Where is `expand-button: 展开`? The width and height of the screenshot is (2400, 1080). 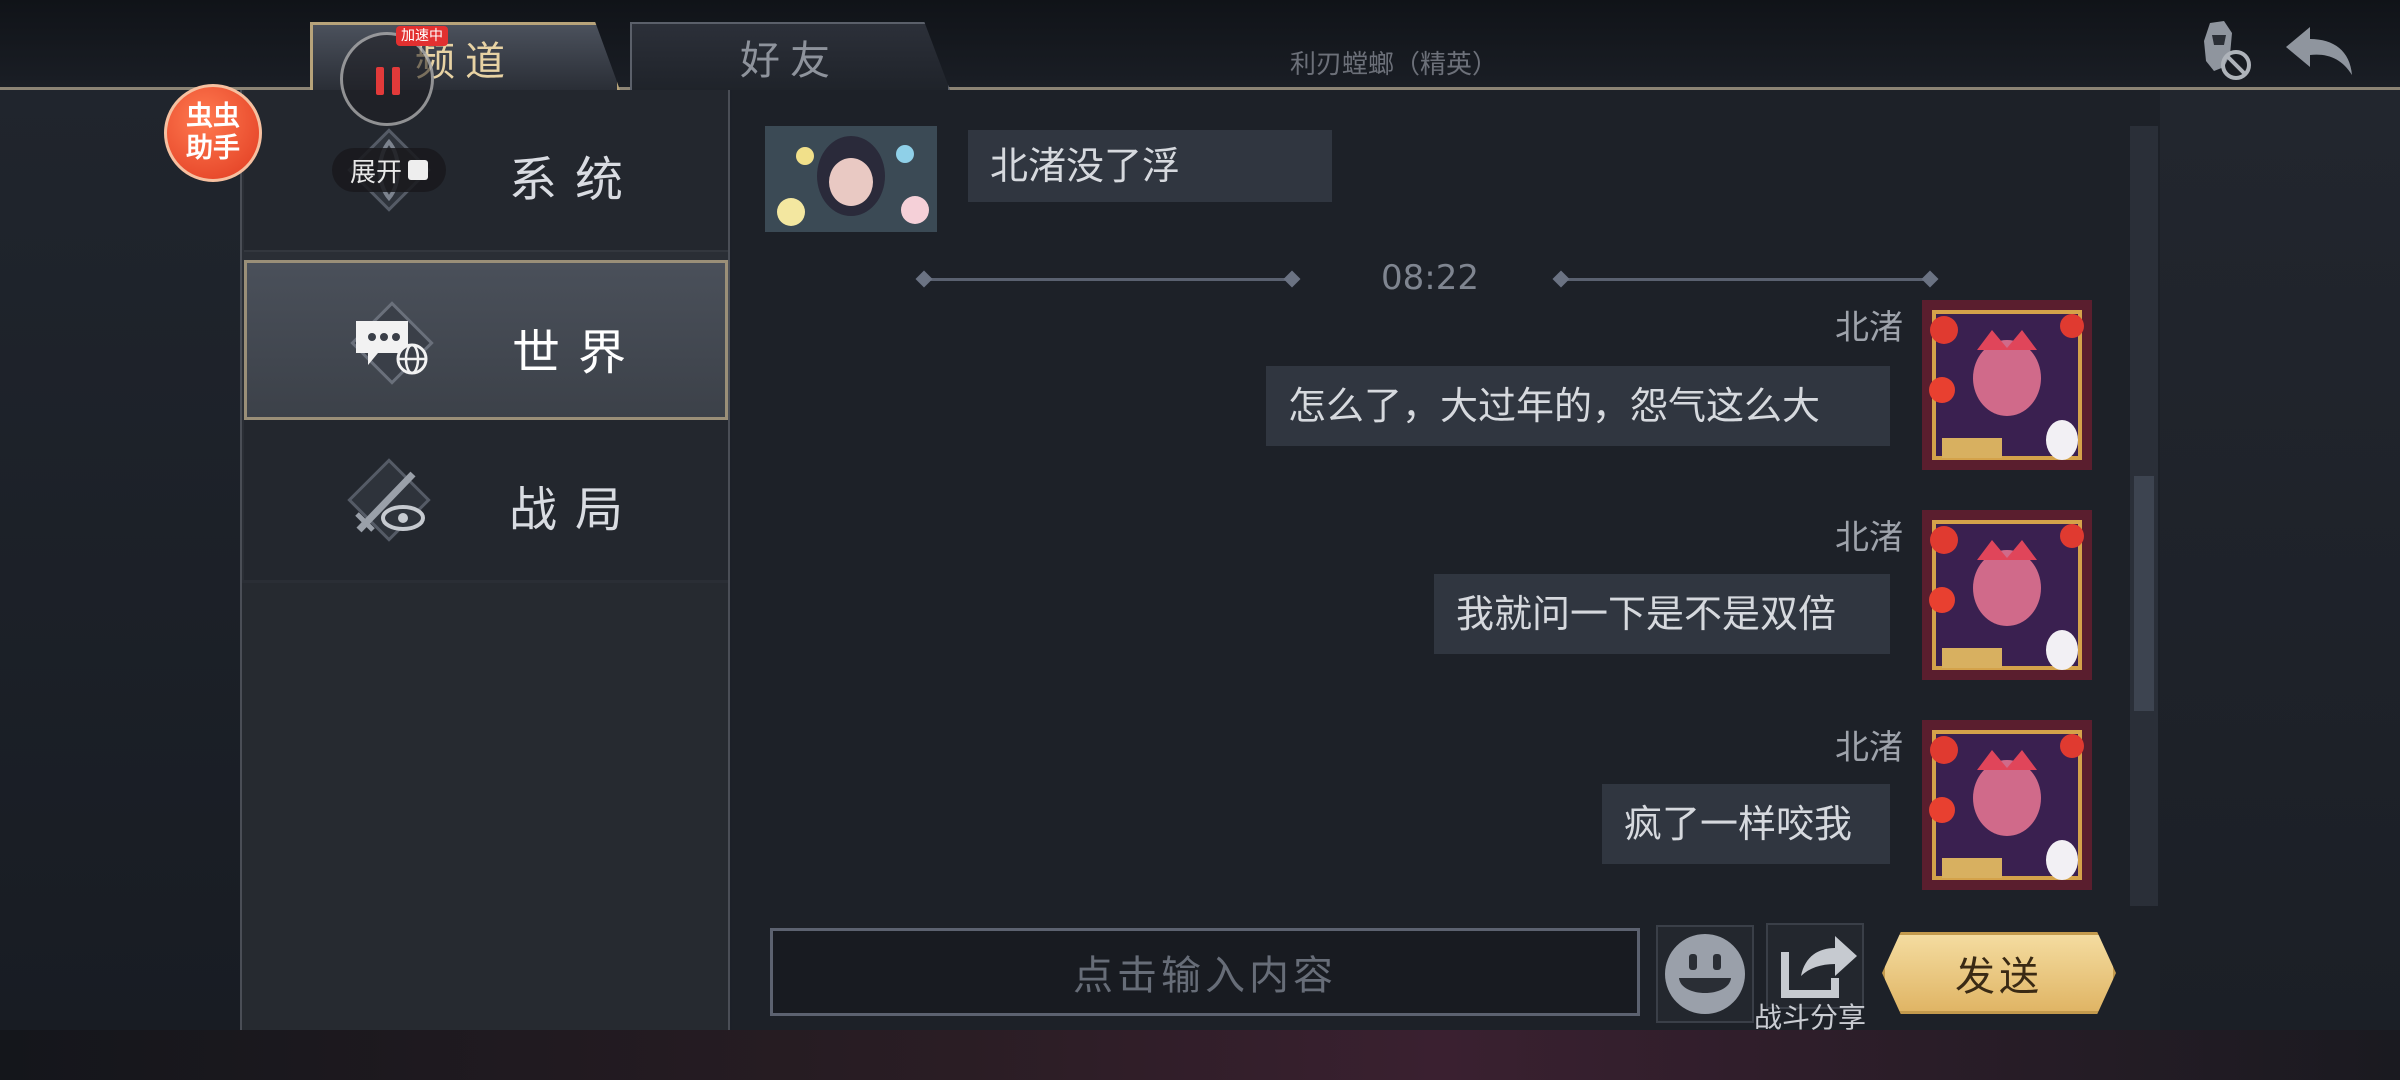 expand-button: 展开 is located at coordinates (389, 170).